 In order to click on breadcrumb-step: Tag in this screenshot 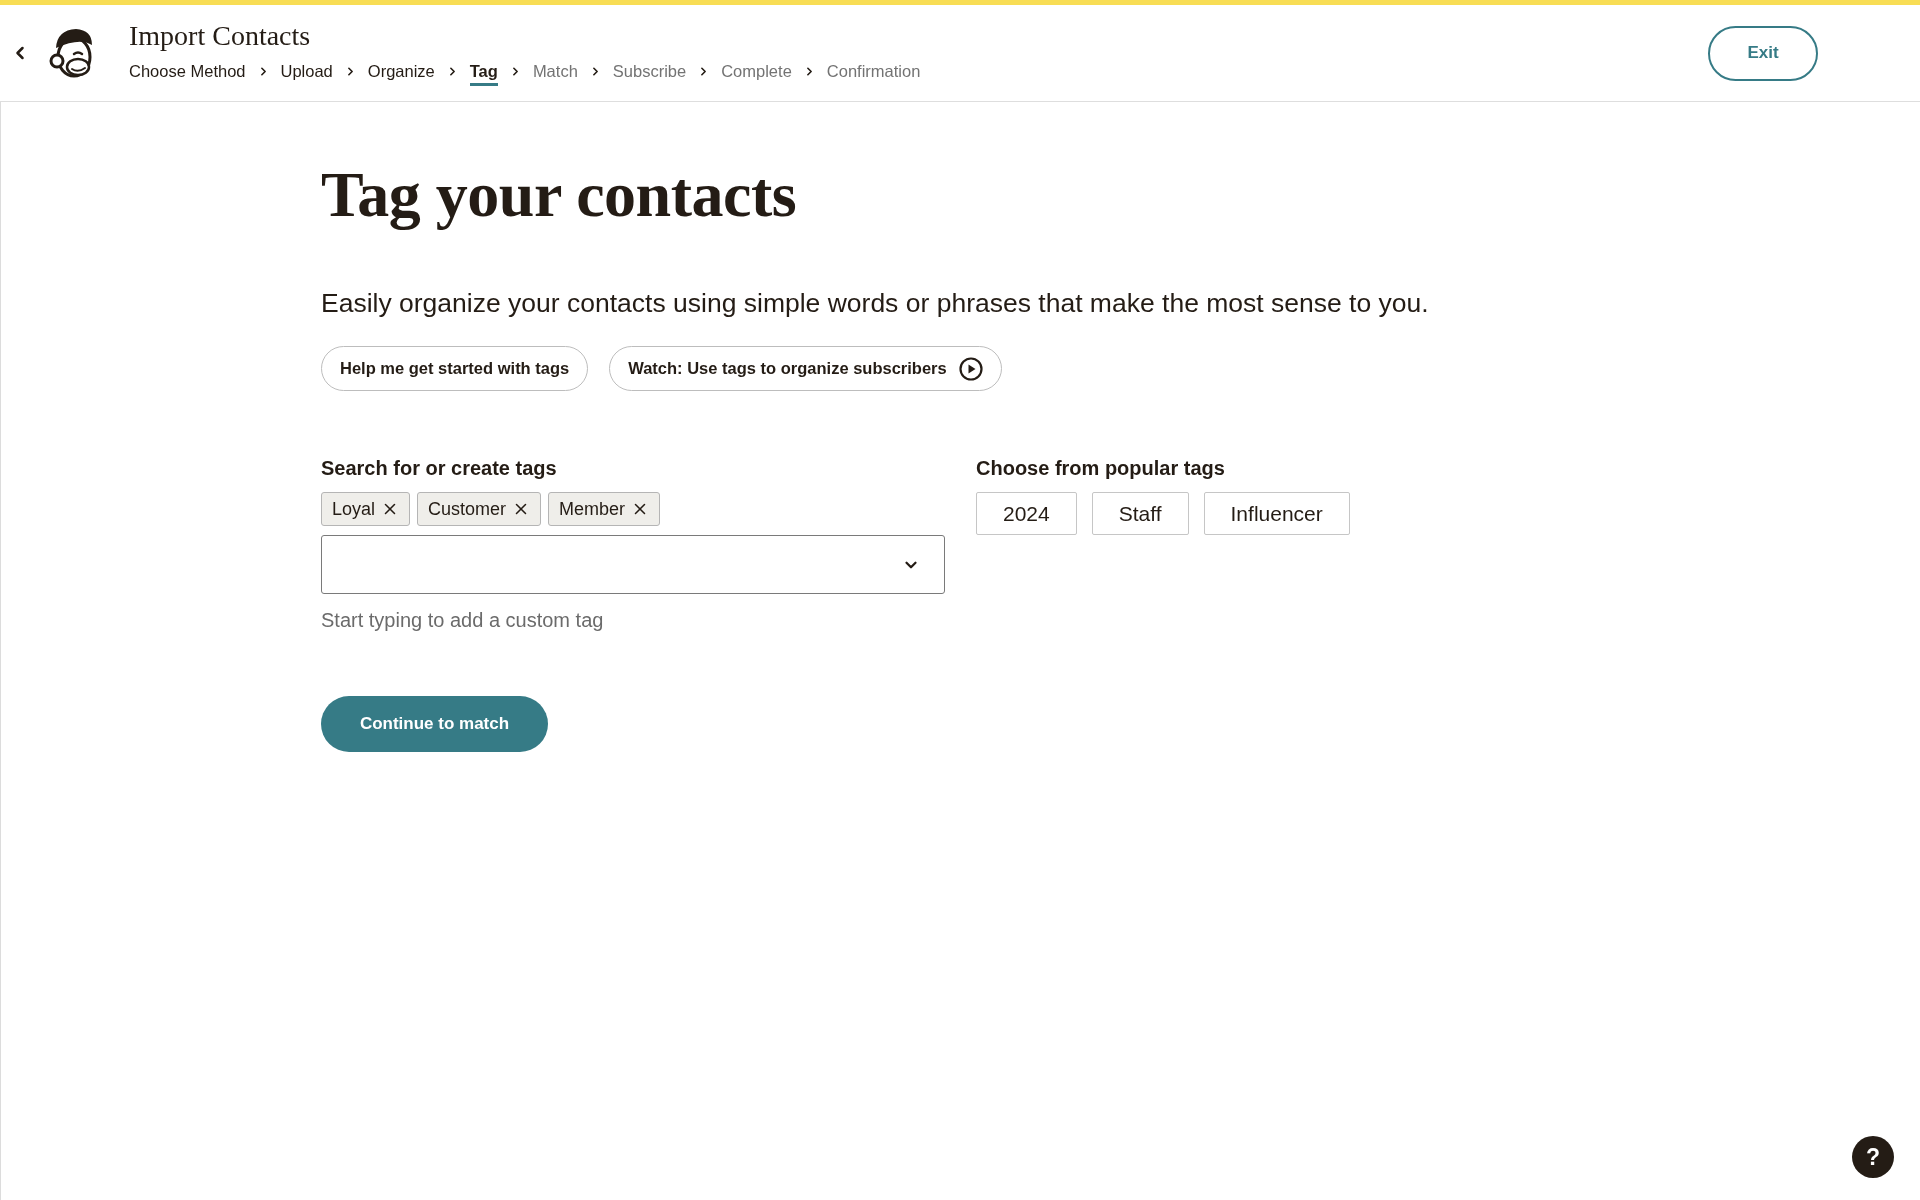, I will do `click(483, 71)`.